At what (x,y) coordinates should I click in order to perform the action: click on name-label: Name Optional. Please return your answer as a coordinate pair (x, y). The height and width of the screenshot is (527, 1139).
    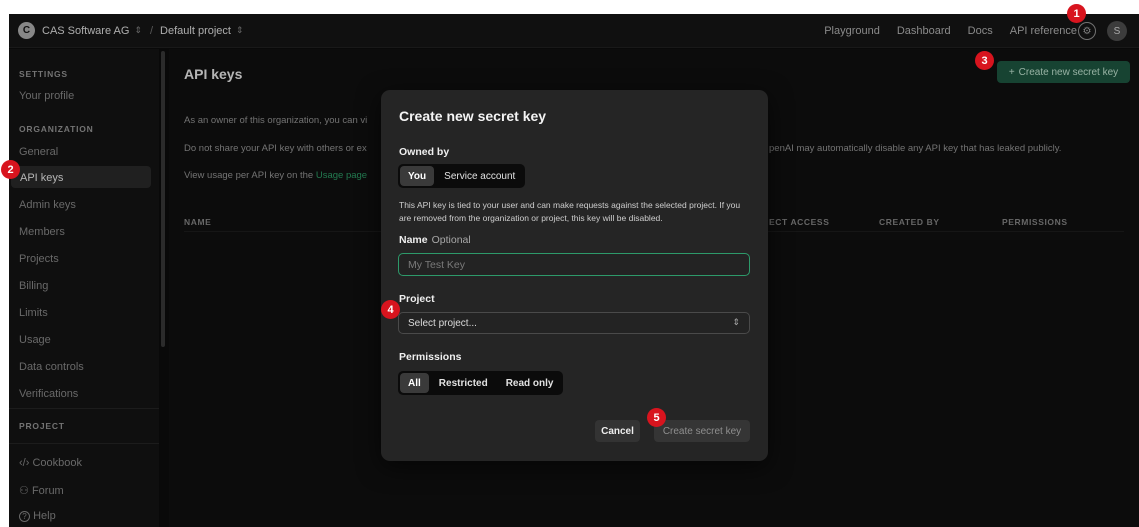
    Looking at the image, I should click on (435, 240).